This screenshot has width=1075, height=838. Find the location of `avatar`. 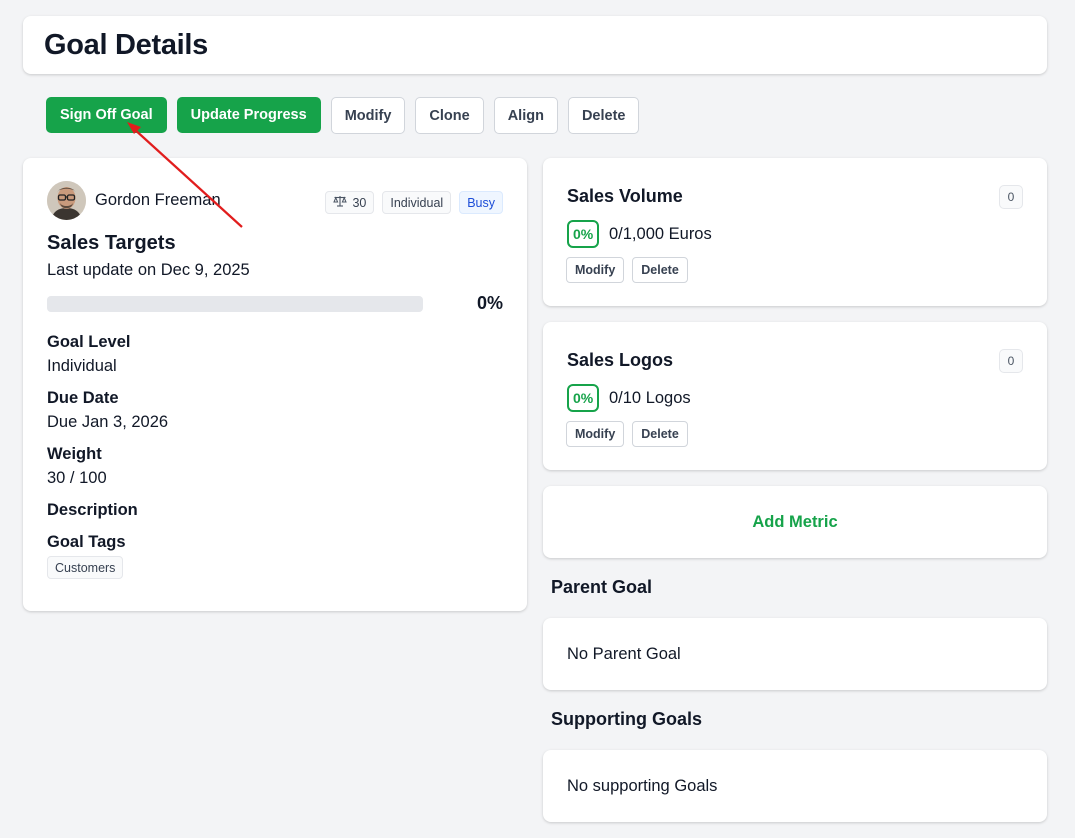

avatar is located at coordinates (66, 200).